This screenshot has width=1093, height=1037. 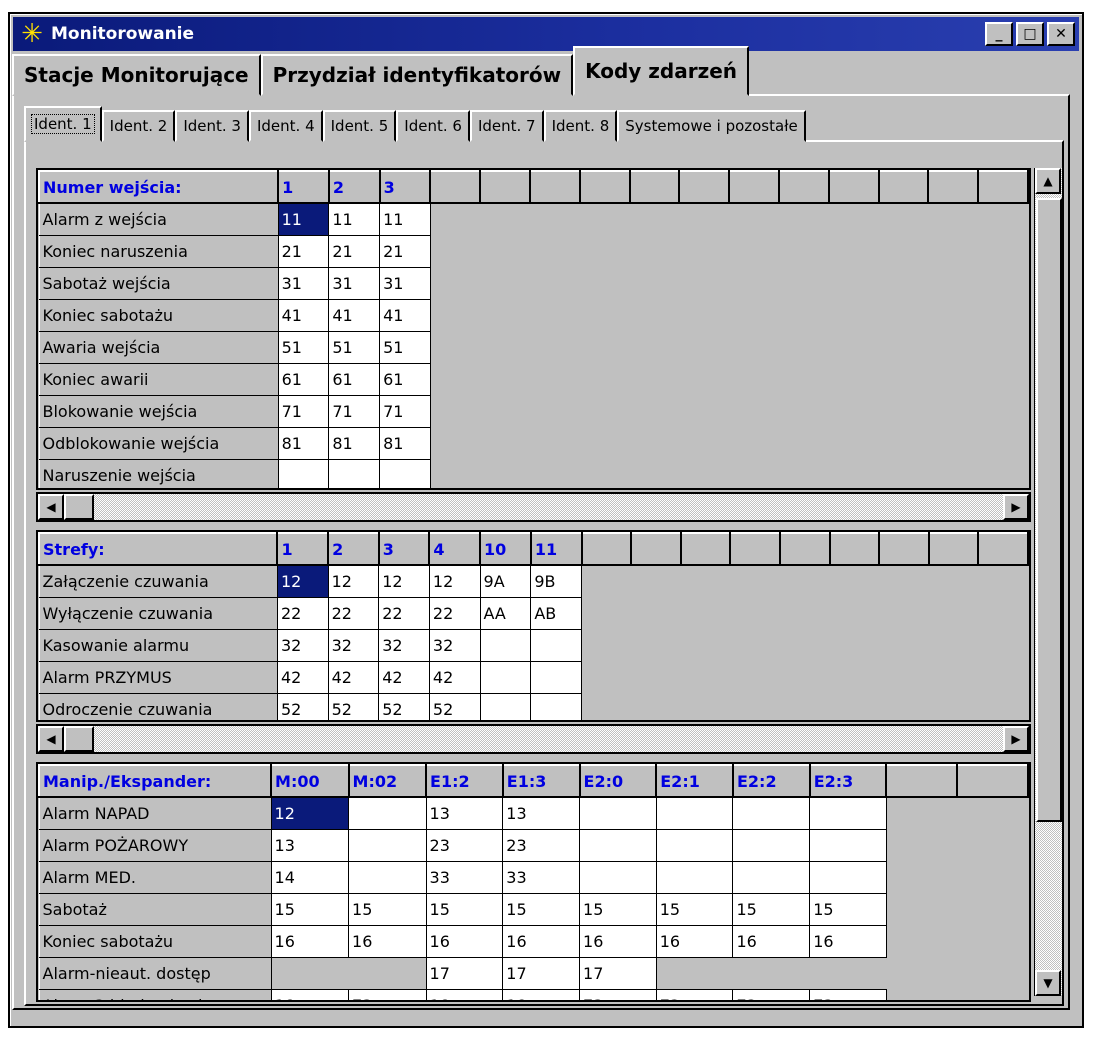 What do you see at coordinates (138, 126) in the screenshot?
I see `tab-ident-2: Ident. 2` at bounding box center [138, 126].